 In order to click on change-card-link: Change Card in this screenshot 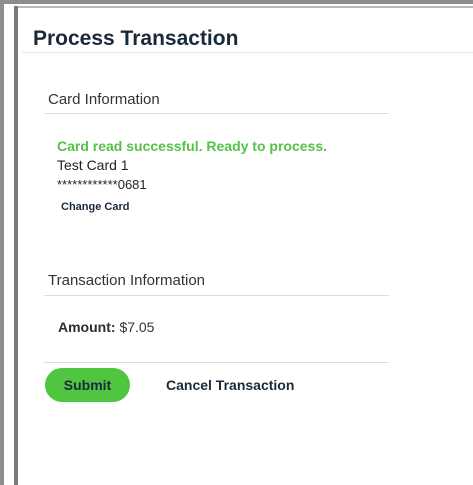, I will do `click(95, 207)`.